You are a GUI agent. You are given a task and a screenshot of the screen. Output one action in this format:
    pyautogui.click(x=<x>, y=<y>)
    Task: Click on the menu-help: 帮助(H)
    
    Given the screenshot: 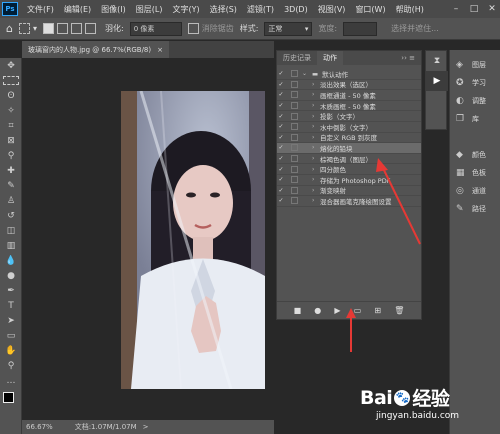 What is the action you would take?
    pyautogui.click(x=410, y=9)
    